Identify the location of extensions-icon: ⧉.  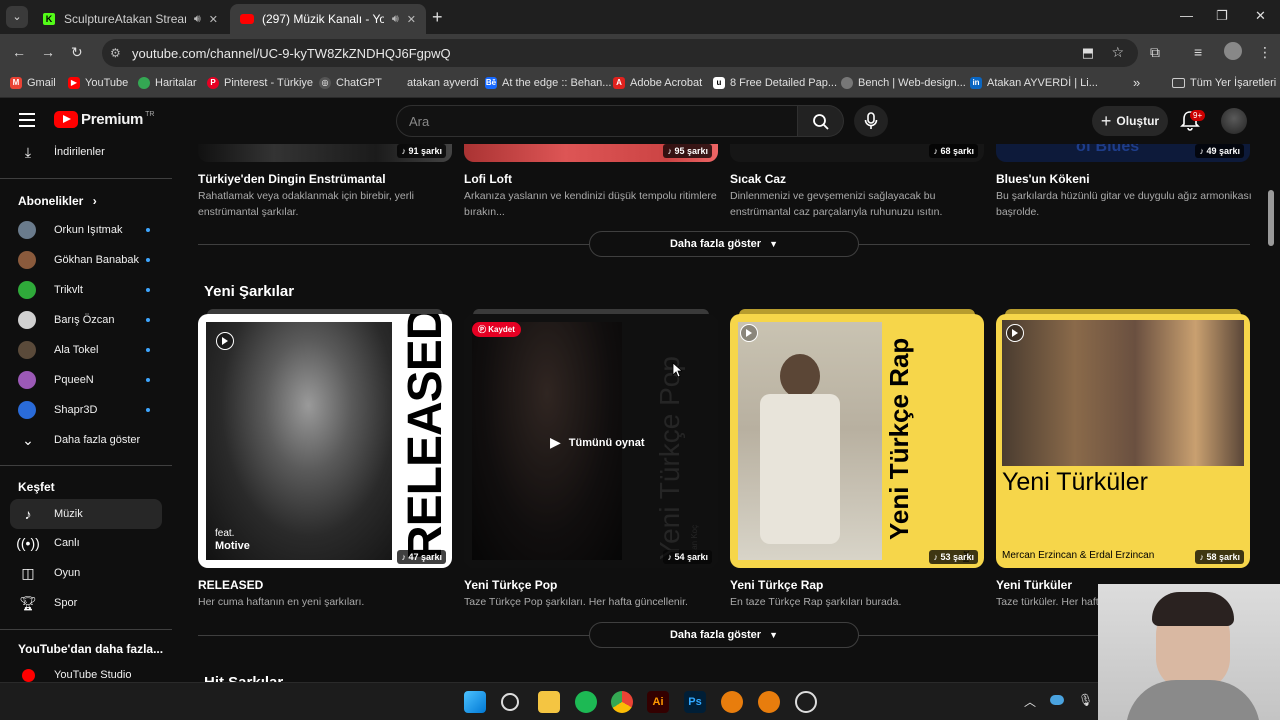
(1155, 52).